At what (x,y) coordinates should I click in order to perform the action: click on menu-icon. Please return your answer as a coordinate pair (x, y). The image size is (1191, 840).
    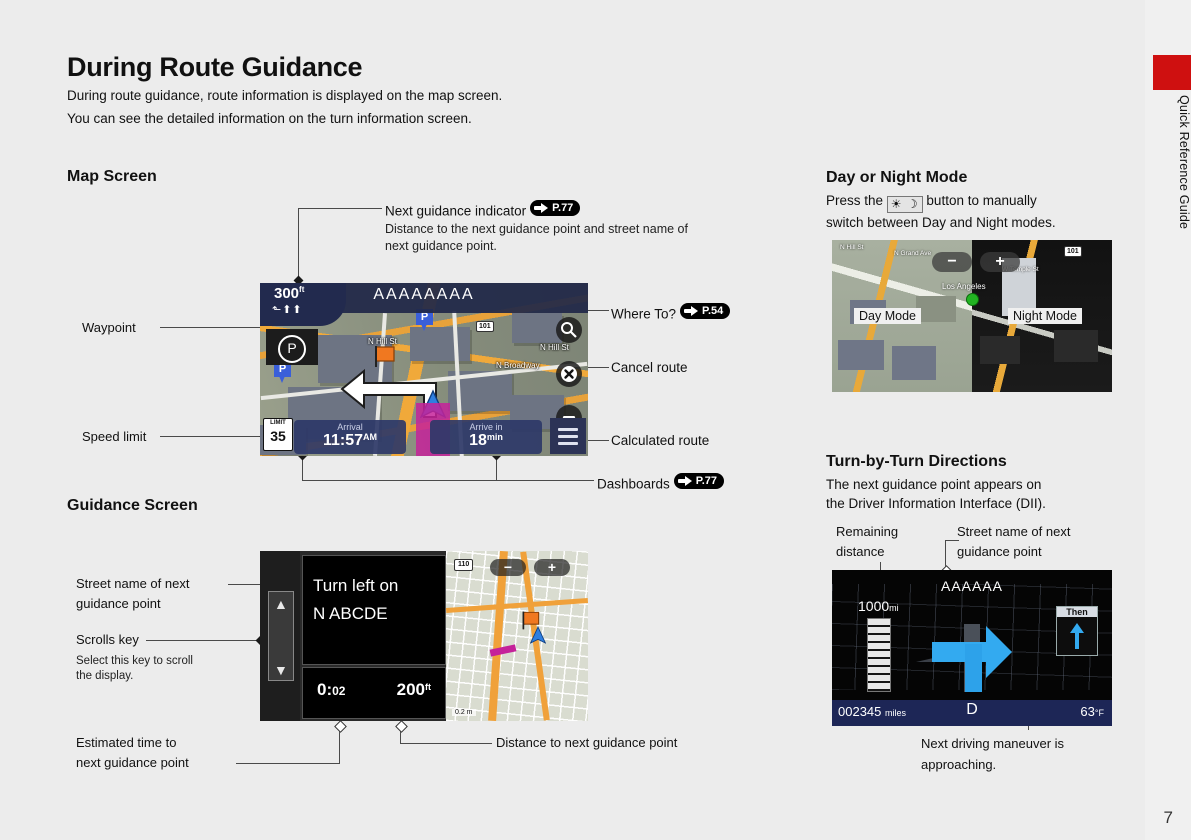
    Looking at the image, I should click on (568, 429).